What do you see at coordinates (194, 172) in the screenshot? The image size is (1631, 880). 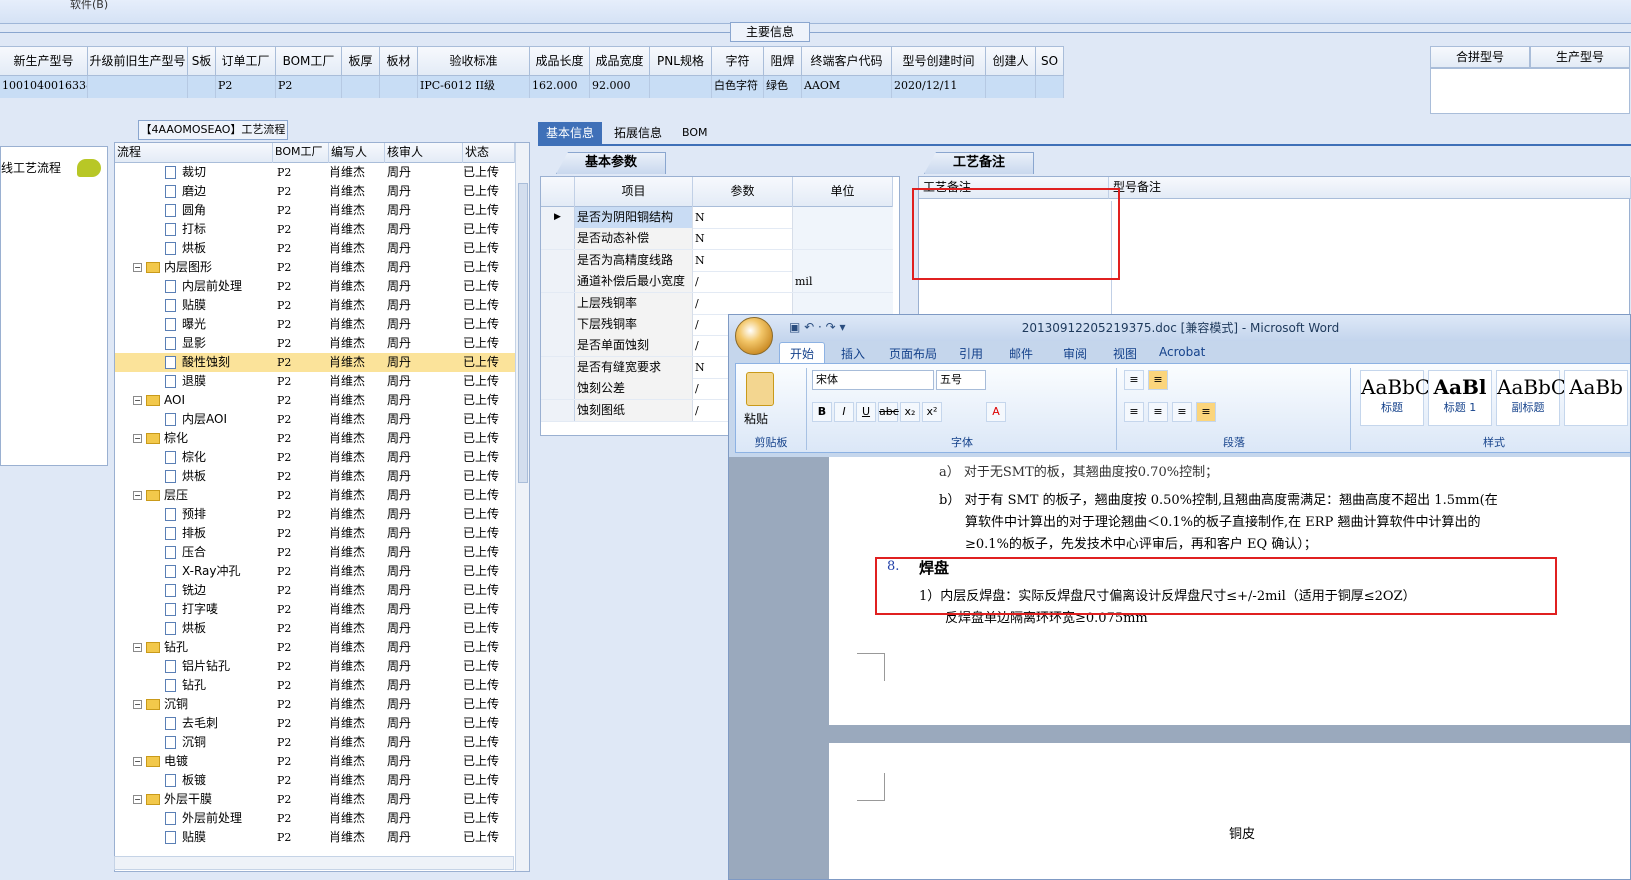 I see `tree-node: 裁切` at bounding box center [194, 172].